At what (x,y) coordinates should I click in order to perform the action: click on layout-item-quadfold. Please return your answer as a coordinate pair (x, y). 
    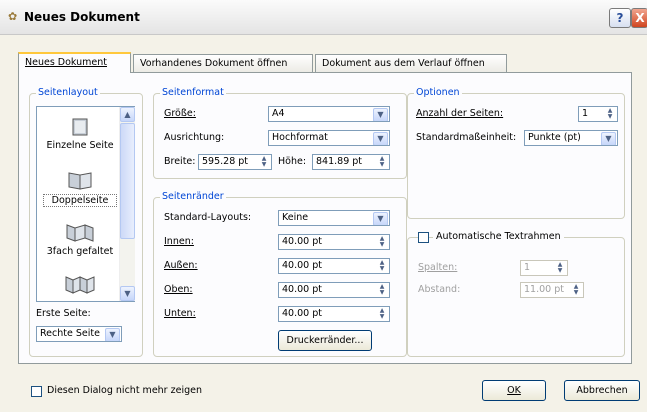
    Looking at the image, I should click on (80, 285).